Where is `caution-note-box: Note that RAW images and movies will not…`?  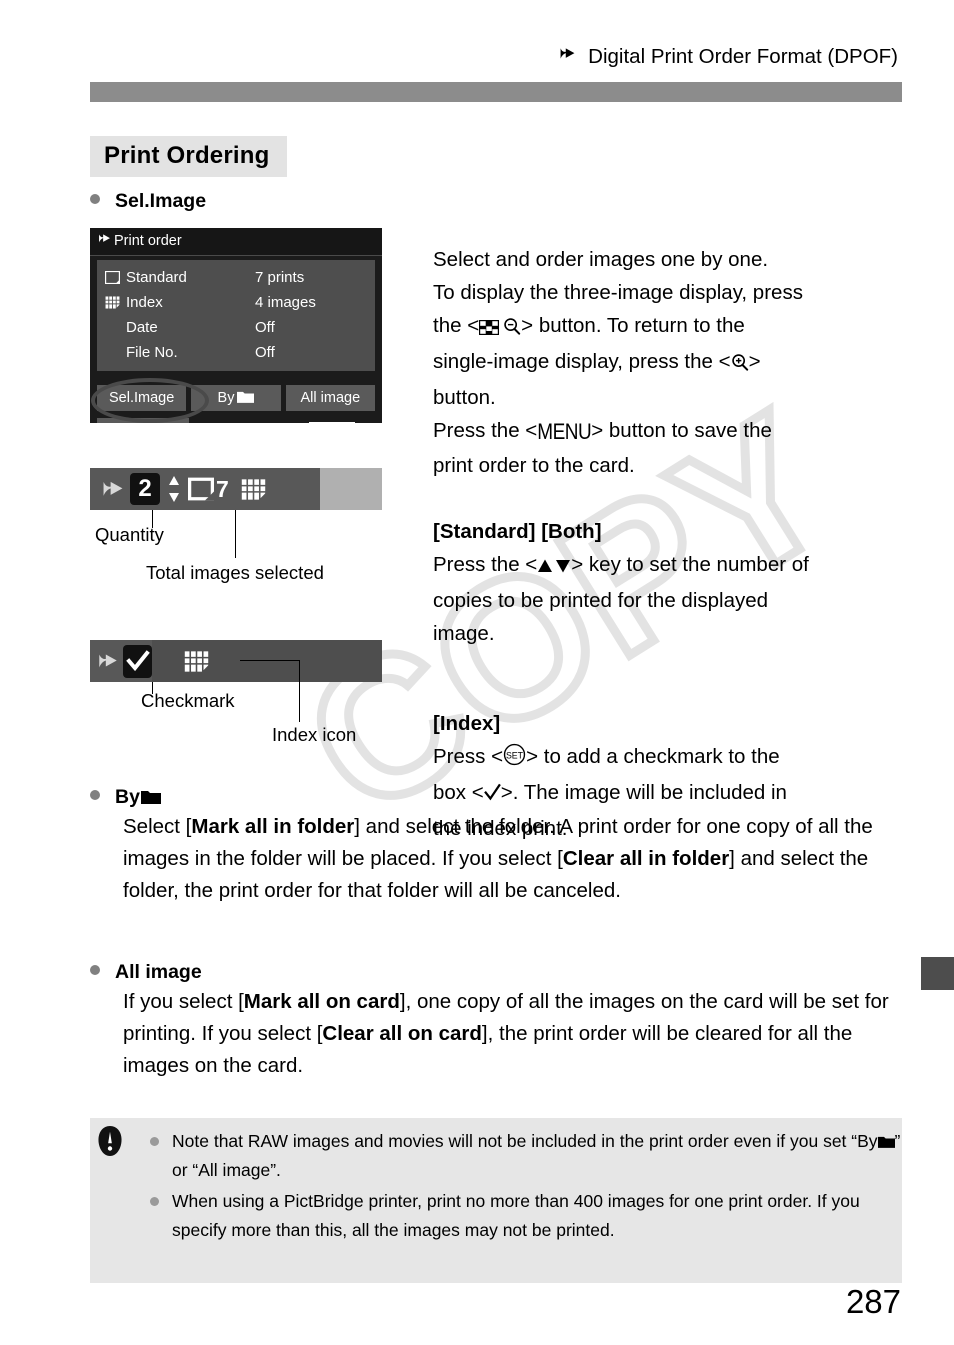 caution-note-box: Note that RAW images and movies will not… is located at coordinates (496, 1200).